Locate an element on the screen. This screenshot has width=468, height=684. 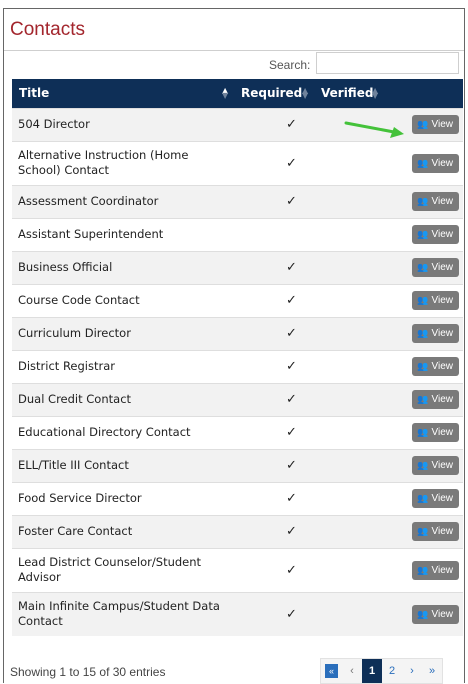
row-title: Assistant Superintendent is located at coordinates (123, 234).